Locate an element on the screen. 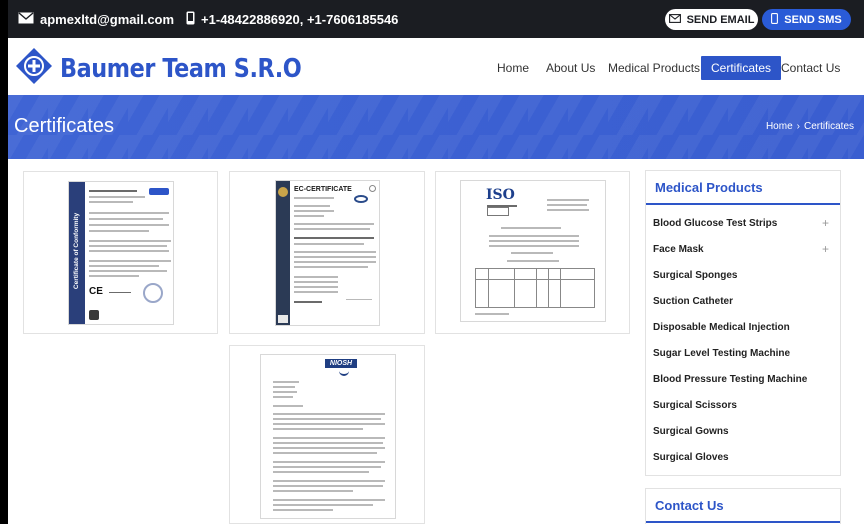 The image size is (864, 524). certificate-card: Certificate of Conformity CE is located at coordinates (120, 252).